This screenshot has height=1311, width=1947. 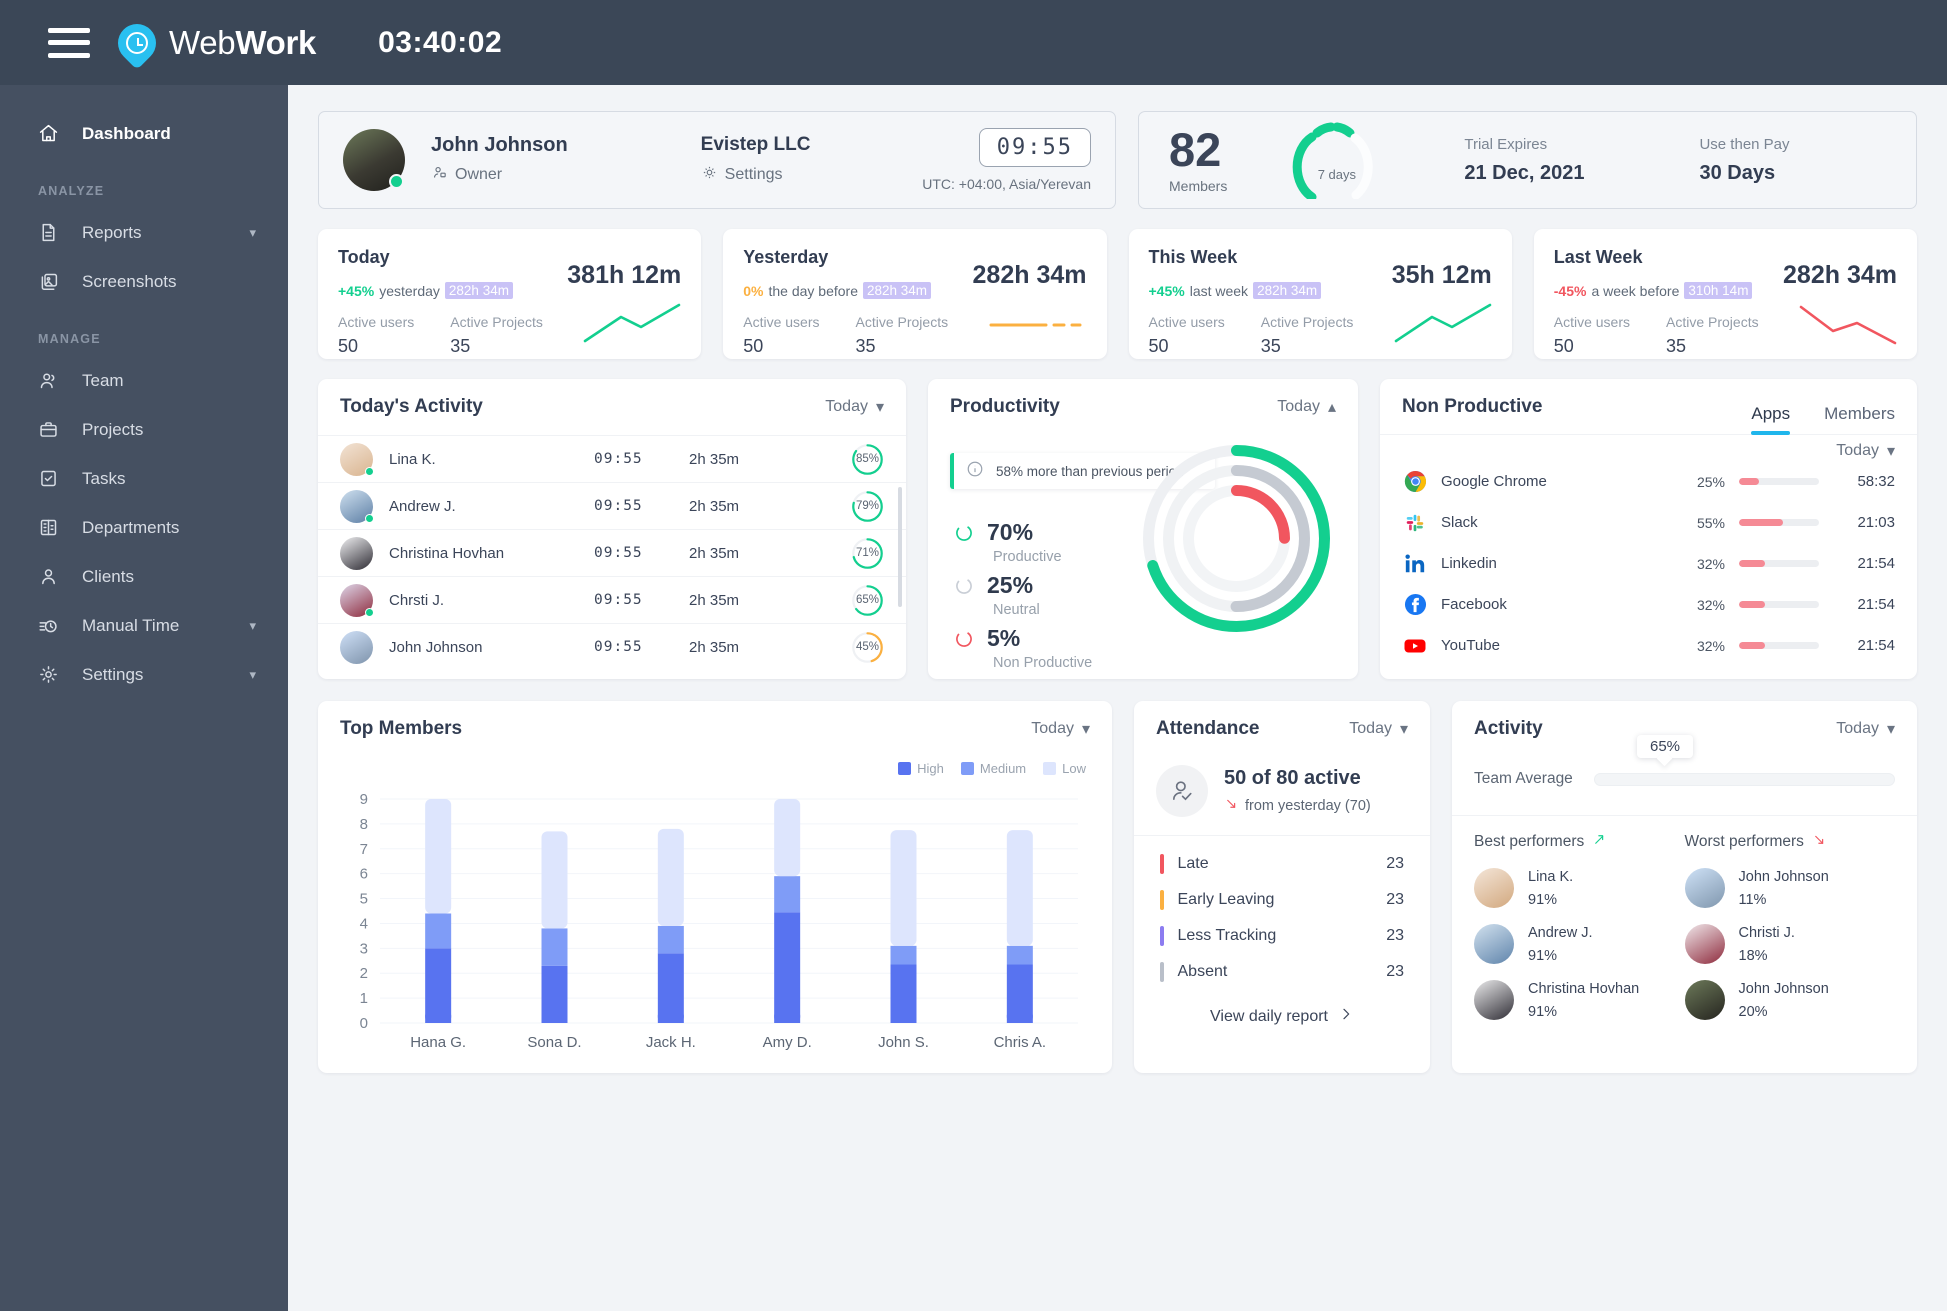 I want to click on table-row: Chrsti J. 09:55 2h 35m 65%, so click(x=612, y=599).